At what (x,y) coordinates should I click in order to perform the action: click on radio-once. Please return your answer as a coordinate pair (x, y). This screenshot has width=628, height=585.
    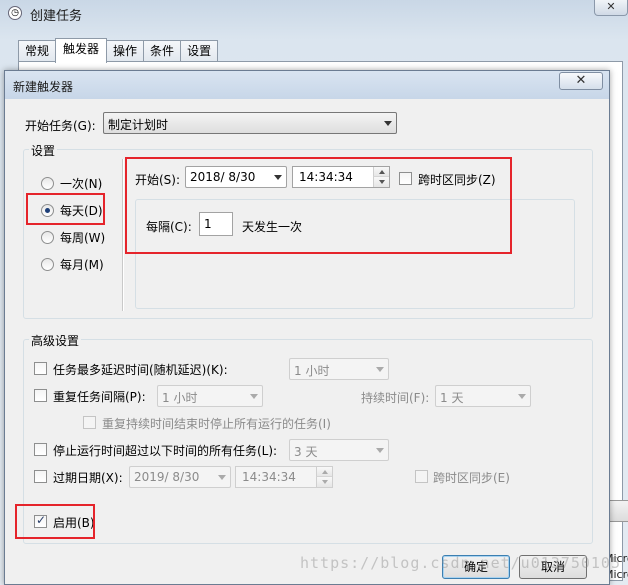
    Looking at the image, I should click on (47, 183).